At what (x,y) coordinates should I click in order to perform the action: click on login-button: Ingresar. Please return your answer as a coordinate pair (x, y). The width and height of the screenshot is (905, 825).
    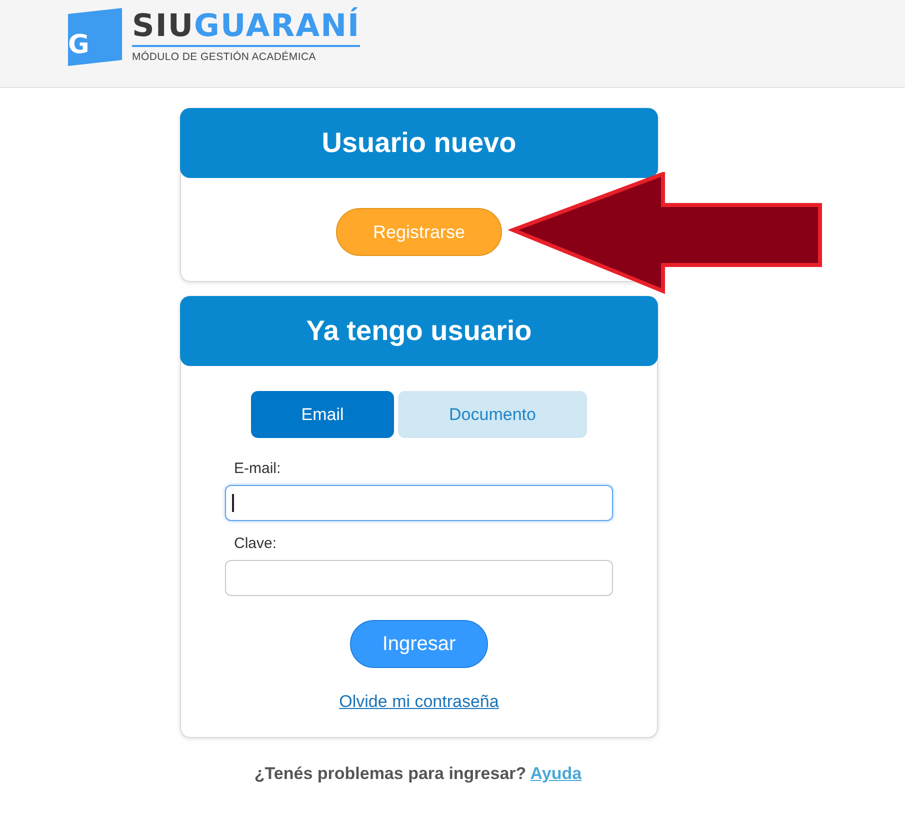
    Looking at the image, I should click on (419, 644).